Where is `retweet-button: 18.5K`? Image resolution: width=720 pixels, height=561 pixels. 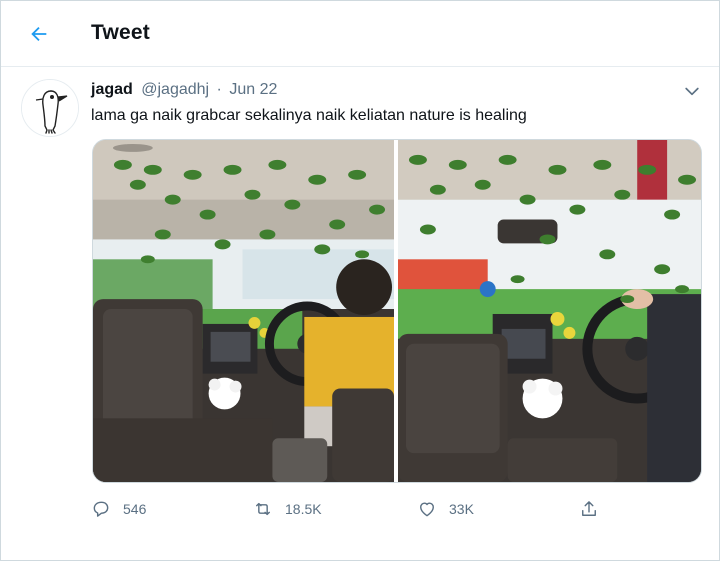 retweet-button: 18.5K is located at coordinates (287, 509).